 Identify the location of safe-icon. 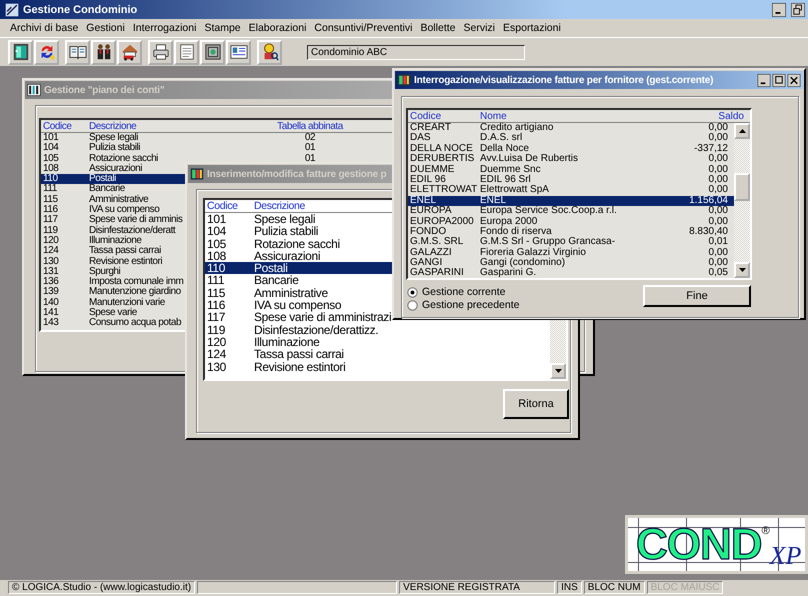
(213, 52).